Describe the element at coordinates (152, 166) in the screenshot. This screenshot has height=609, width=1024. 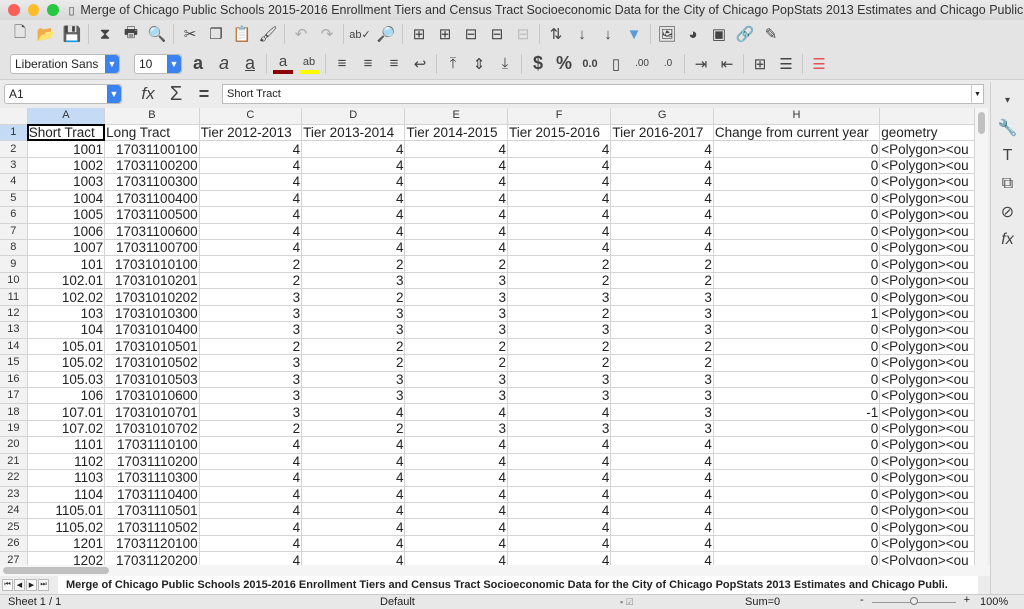
I see `cell: 17031100200` at that location.